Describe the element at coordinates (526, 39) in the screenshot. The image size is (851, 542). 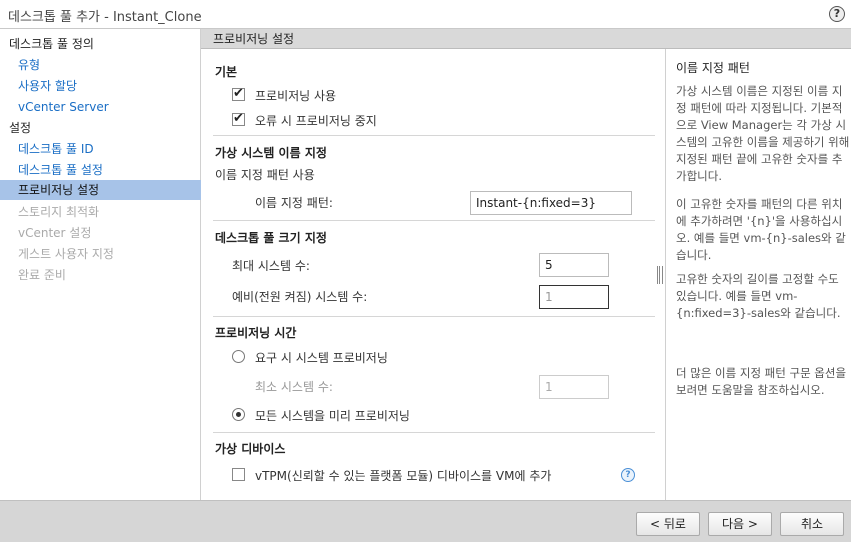
I see `page-title: 프로비저닝 설정` at that location.